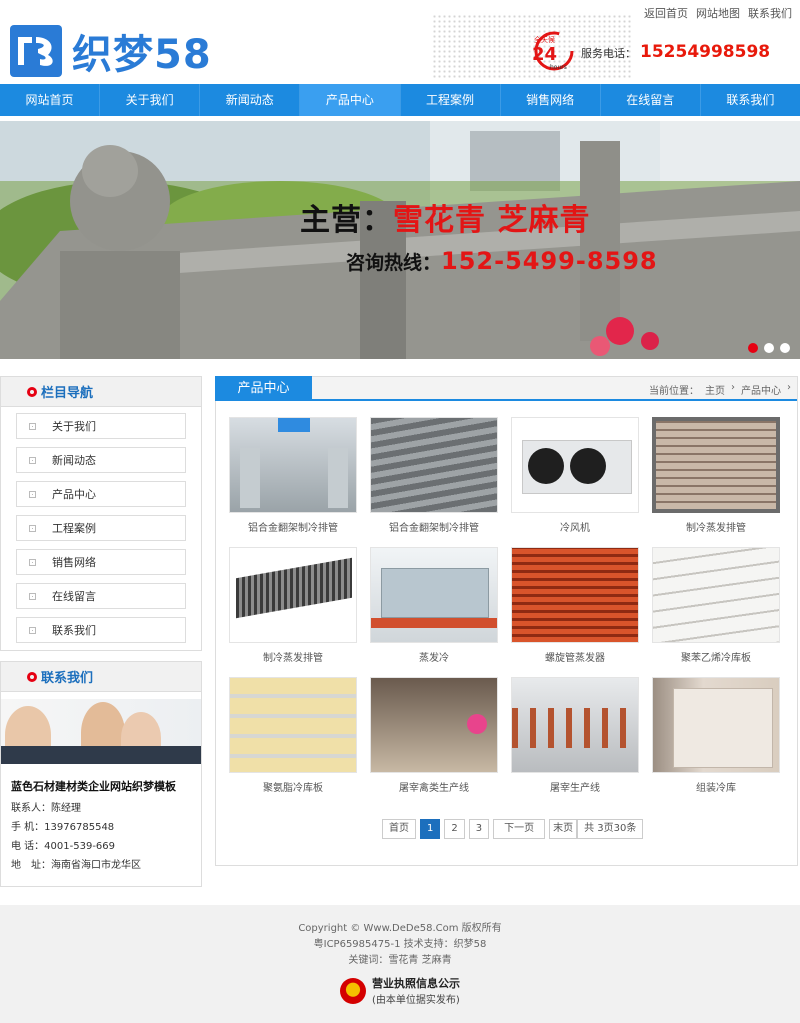 The height and width of the screenshot is (1023, 800). What do you see at coordinates (293, 595) in the screenshot?
I see `evaporator-rack-photo` at bounding box center [293, 595].